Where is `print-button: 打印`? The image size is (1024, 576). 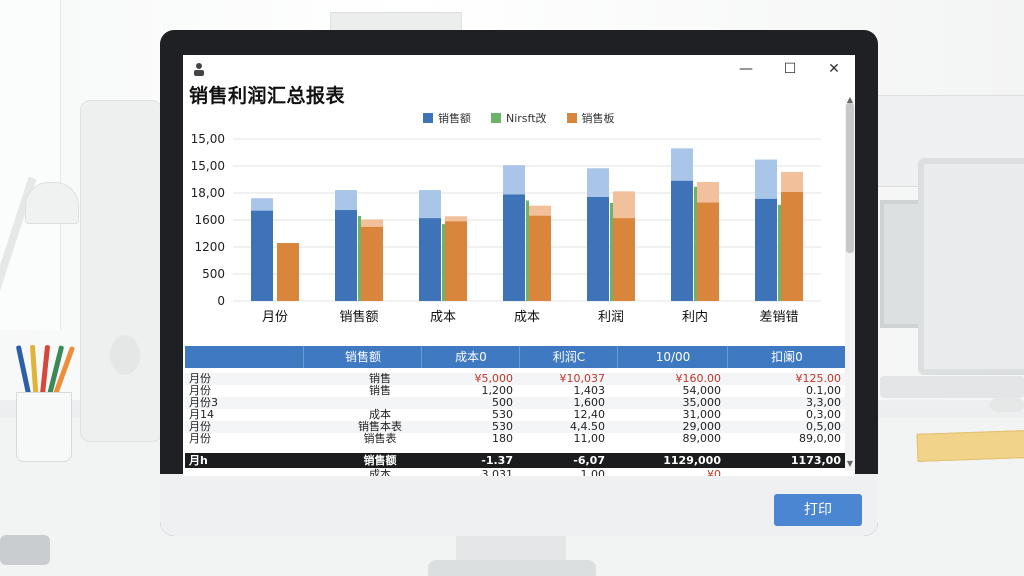
print-button: 打印 is located at coordinates (818, 510).